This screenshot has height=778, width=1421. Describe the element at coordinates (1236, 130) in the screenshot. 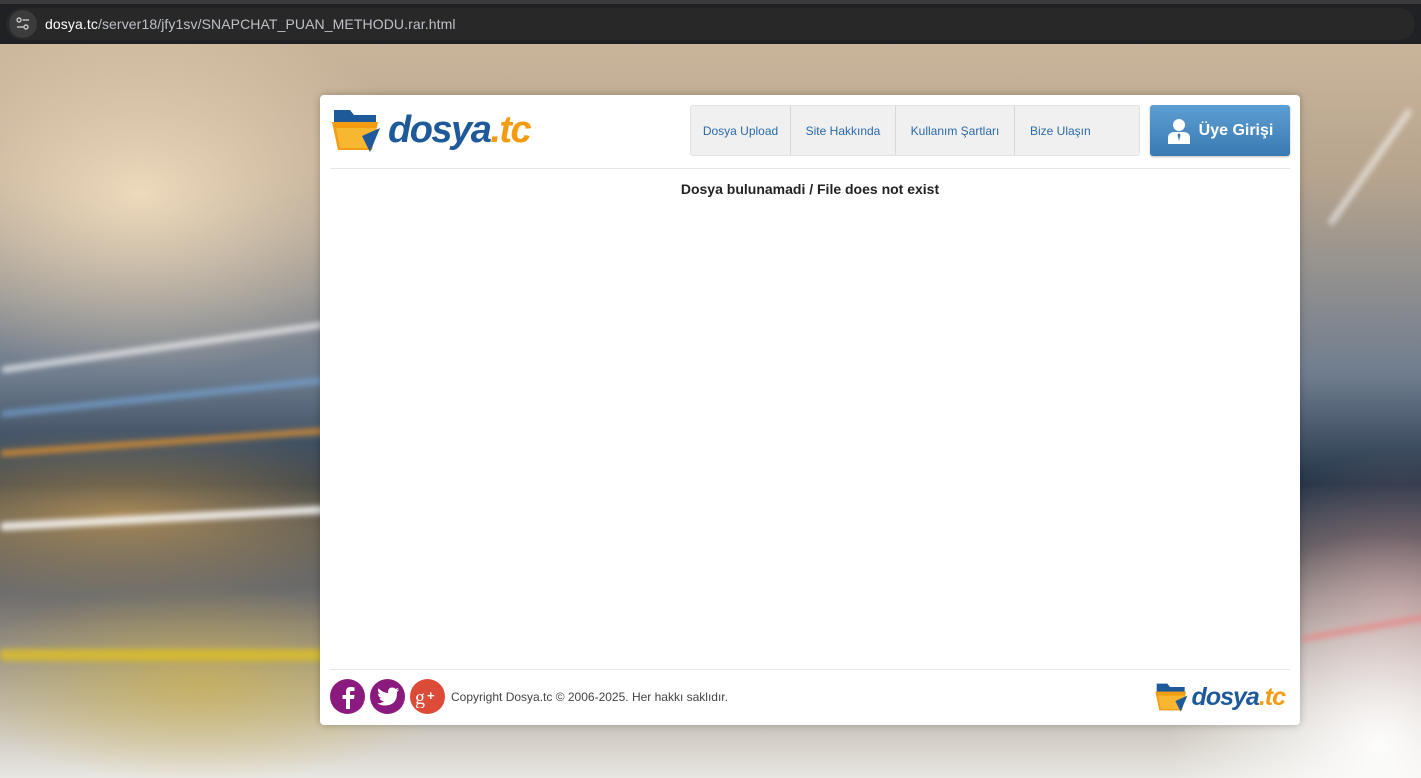

I see `login-button-label: Üye Girişi` at that location.